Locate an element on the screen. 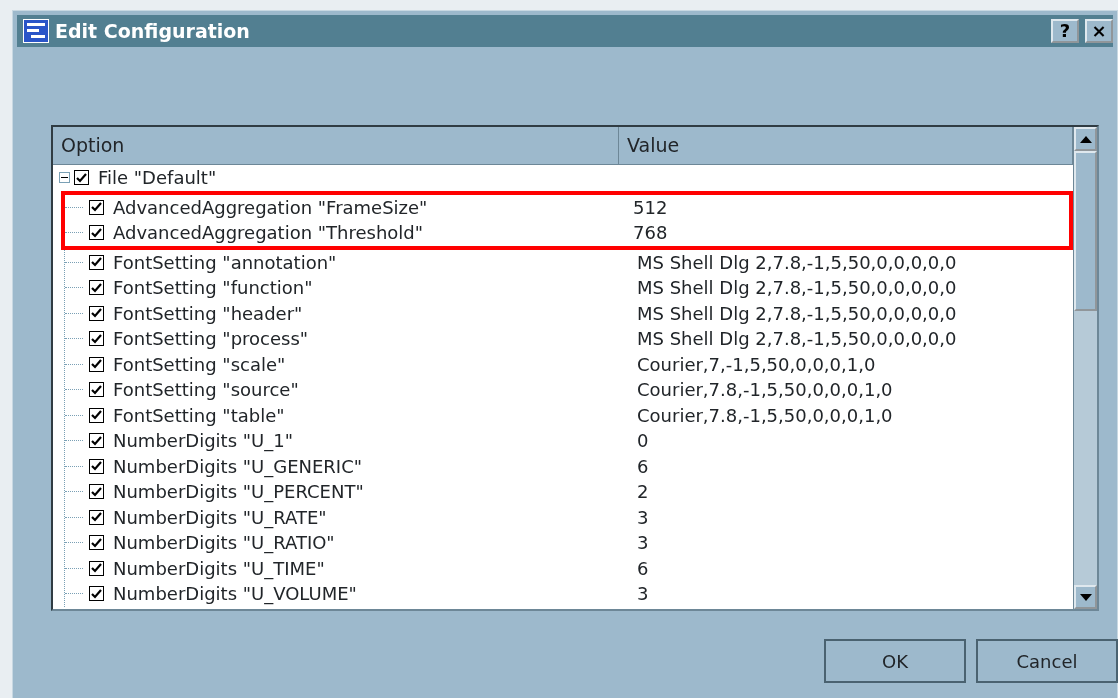 Image resolution: width=1118 pixels, height=698 pixels. ok-button: OK is located at coordinates (895, 661).